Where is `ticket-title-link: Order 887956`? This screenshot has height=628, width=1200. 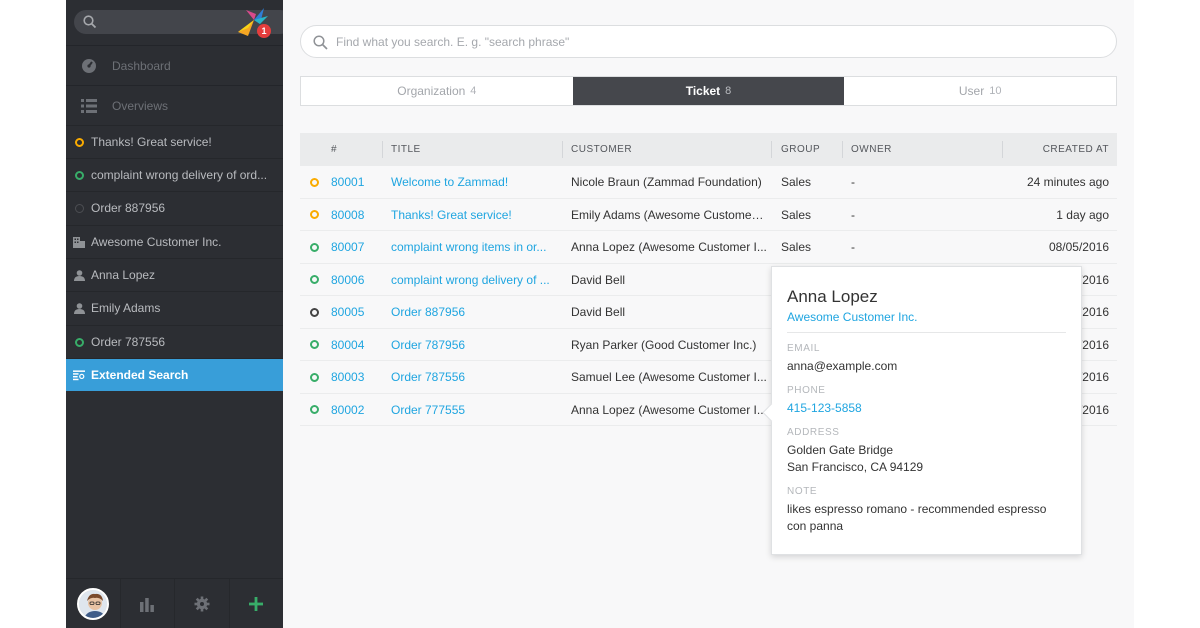
ticket-title-link: Order 887956 is located at coordinates (474, 312).